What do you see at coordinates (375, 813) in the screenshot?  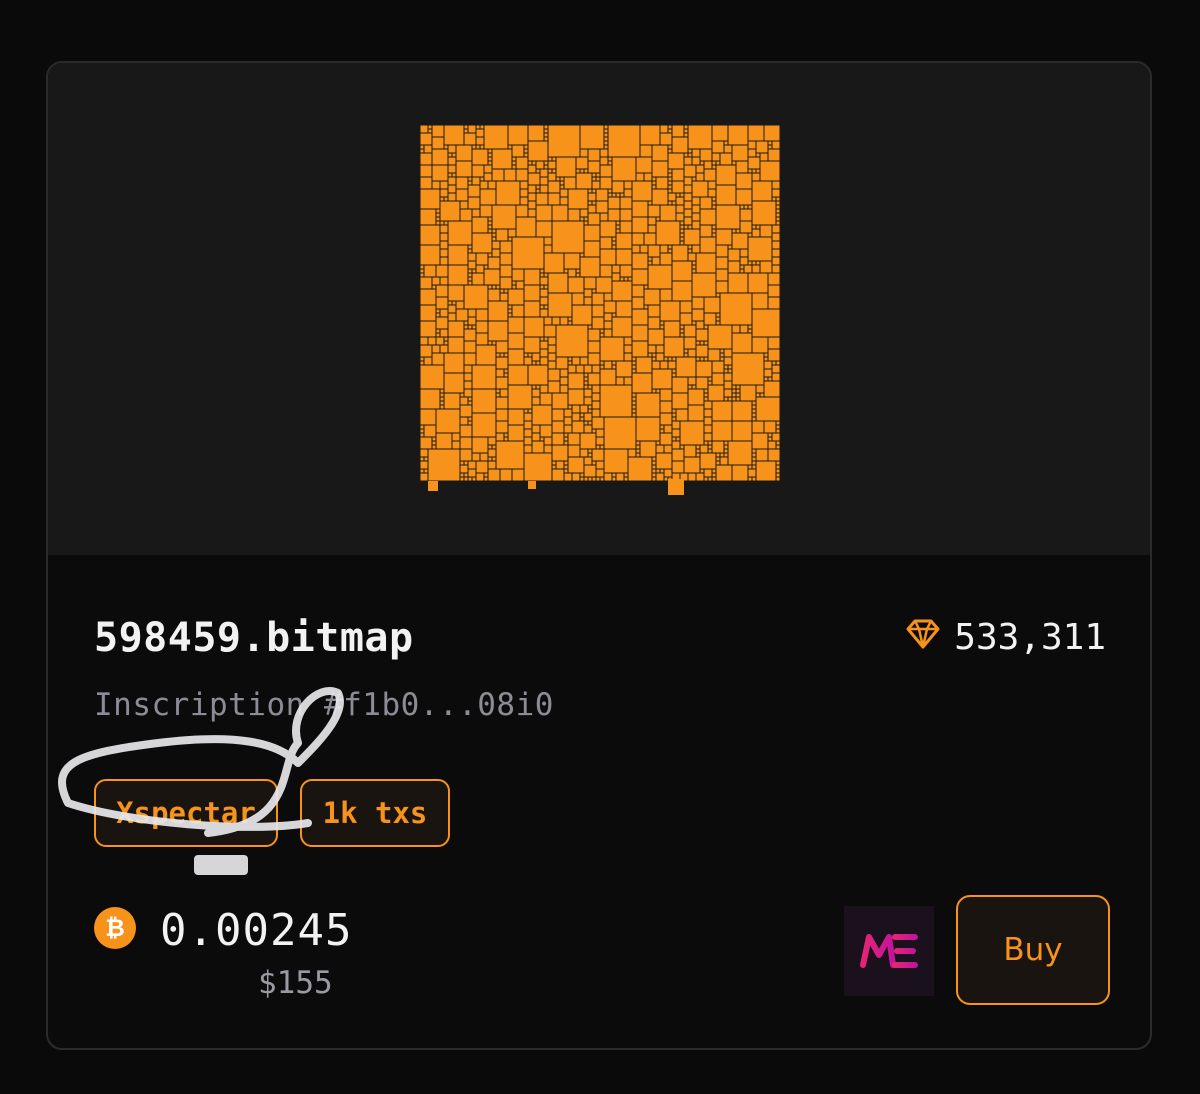 I see `tag-1k-txs: 1k txs` at bounding box center [375, 813].